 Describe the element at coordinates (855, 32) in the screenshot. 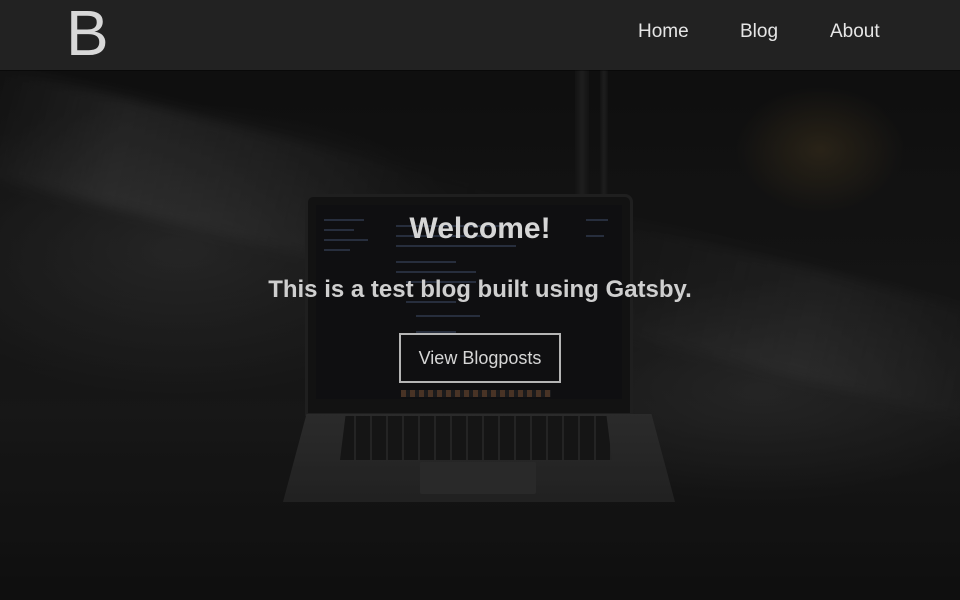

I see `nav-about-link: About` at that location.